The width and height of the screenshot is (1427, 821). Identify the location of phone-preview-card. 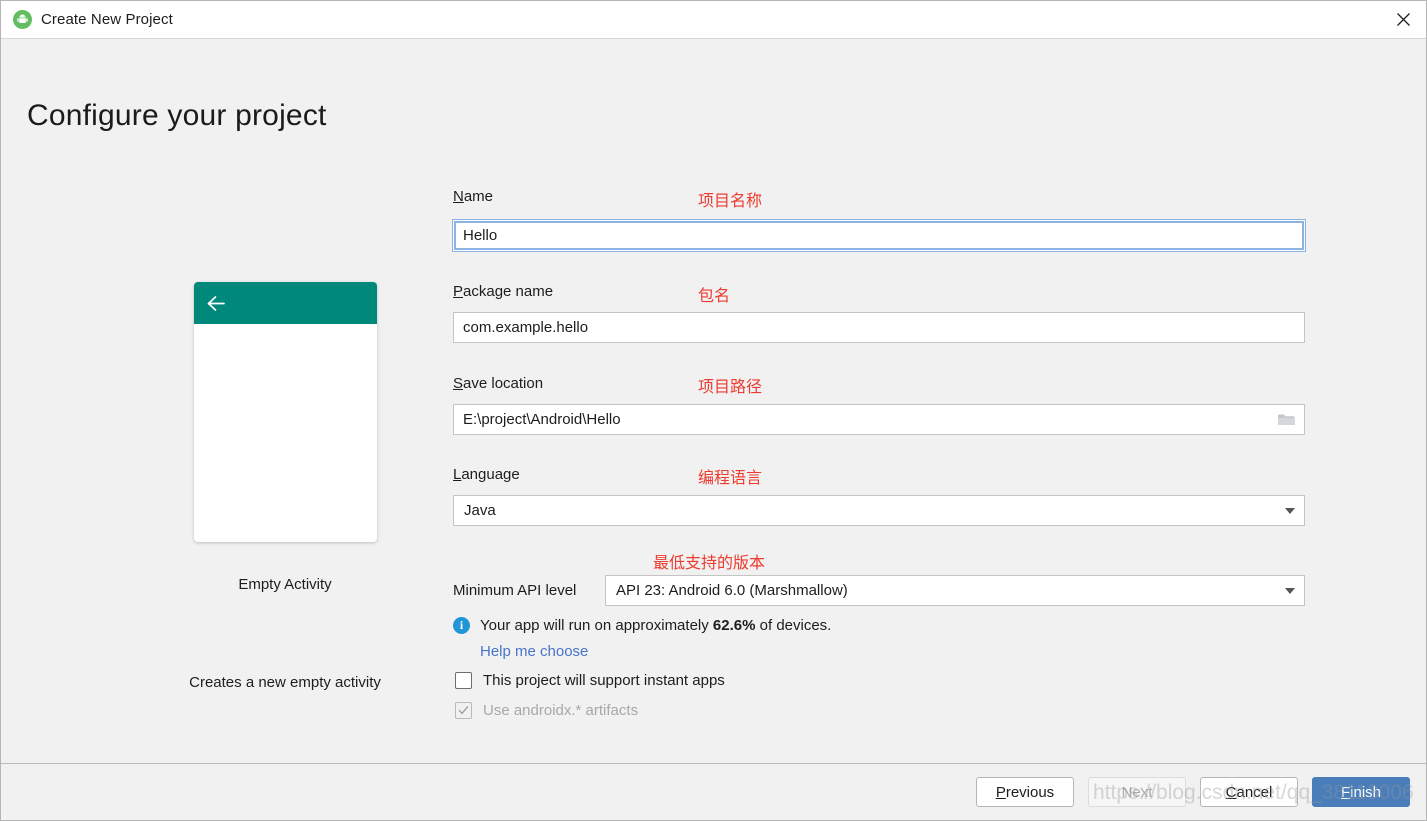
(285, 412).